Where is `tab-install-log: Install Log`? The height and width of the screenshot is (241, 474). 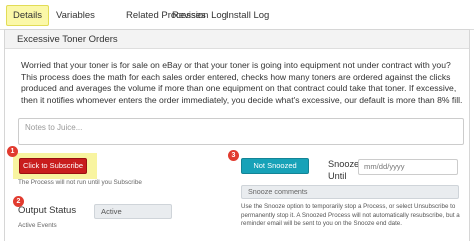 tab-install-log: Install Log is located at coordinates (247, 15).